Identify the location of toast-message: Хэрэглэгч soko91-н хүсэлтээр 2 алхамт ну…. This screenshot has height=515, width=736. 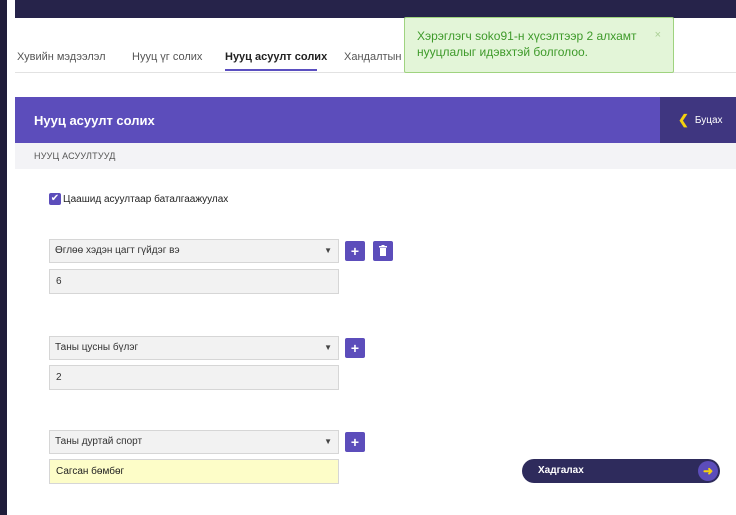
(527, 44).